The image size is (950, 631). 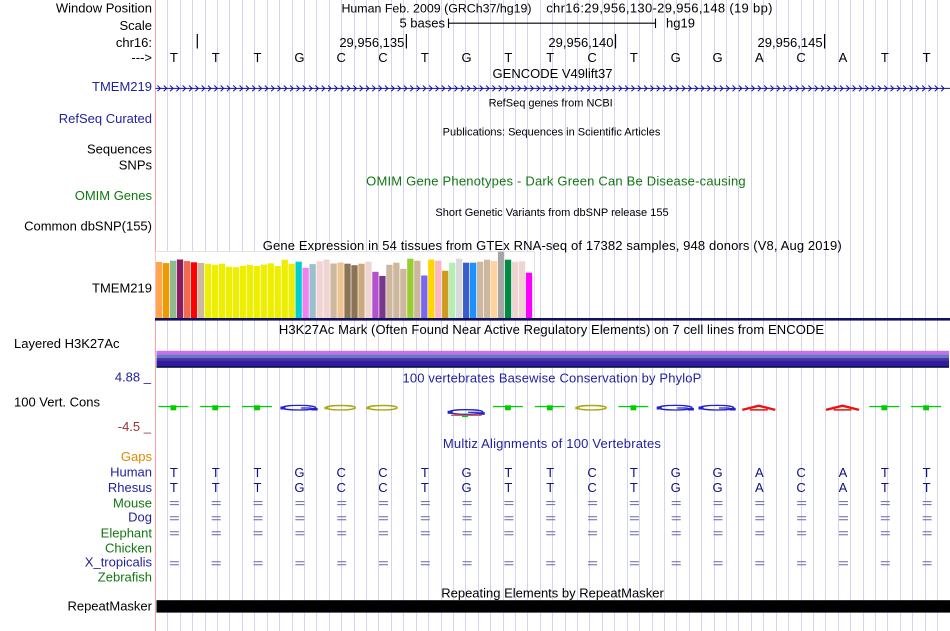 What do you see at coordinates (371, 42) in the screenshot?
I see `svg-text: 29,956,135` at bounding box center [371, 42].